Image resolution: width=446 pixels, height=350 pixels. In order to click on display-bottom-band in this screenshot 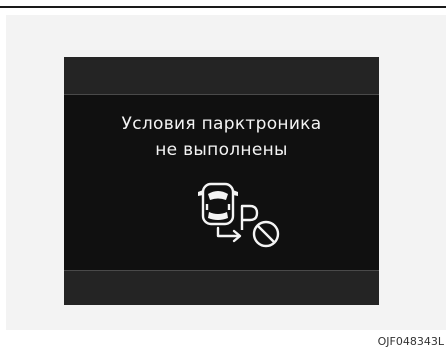, I will do `click(221, 288)`.